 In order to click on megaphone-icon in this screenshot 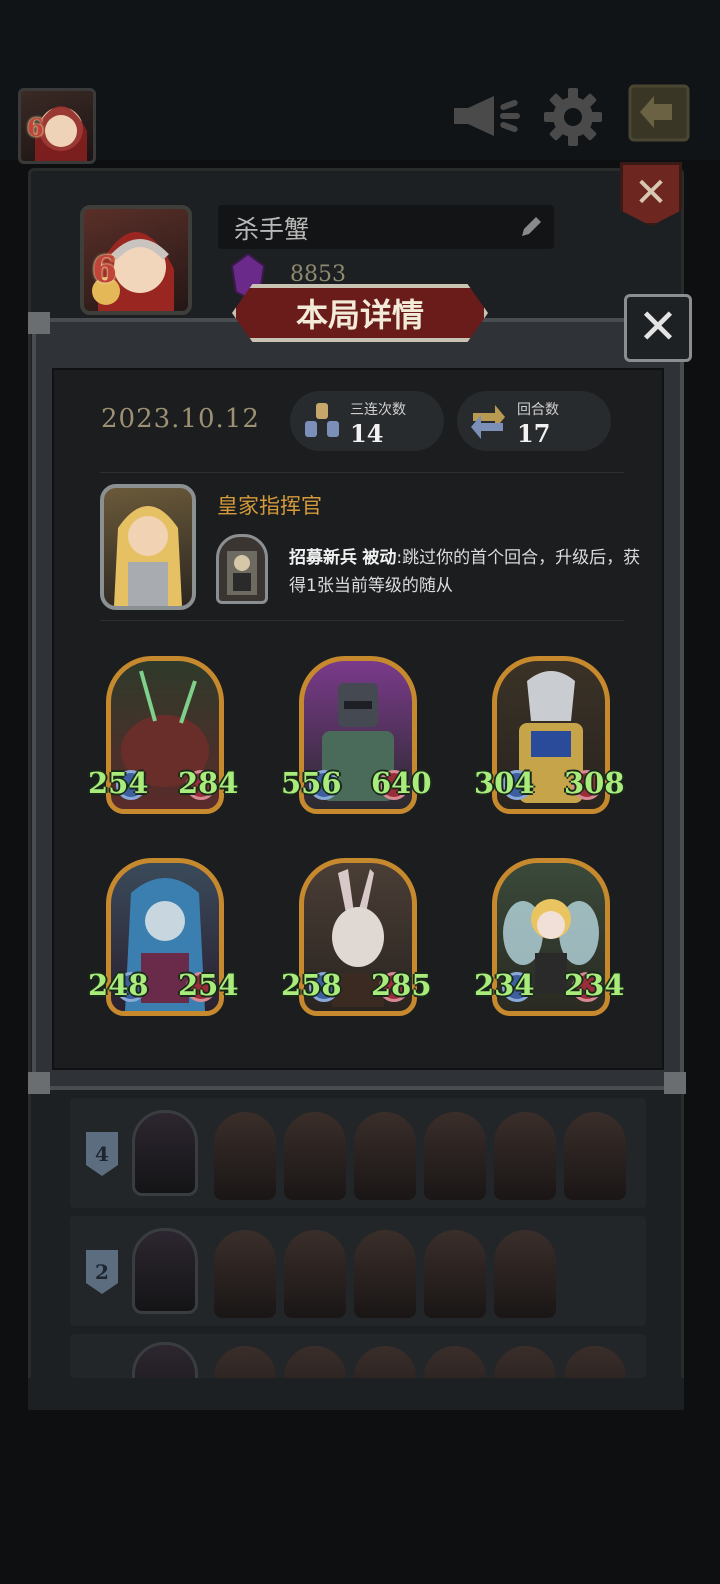, I will do `click(486, 116)`.